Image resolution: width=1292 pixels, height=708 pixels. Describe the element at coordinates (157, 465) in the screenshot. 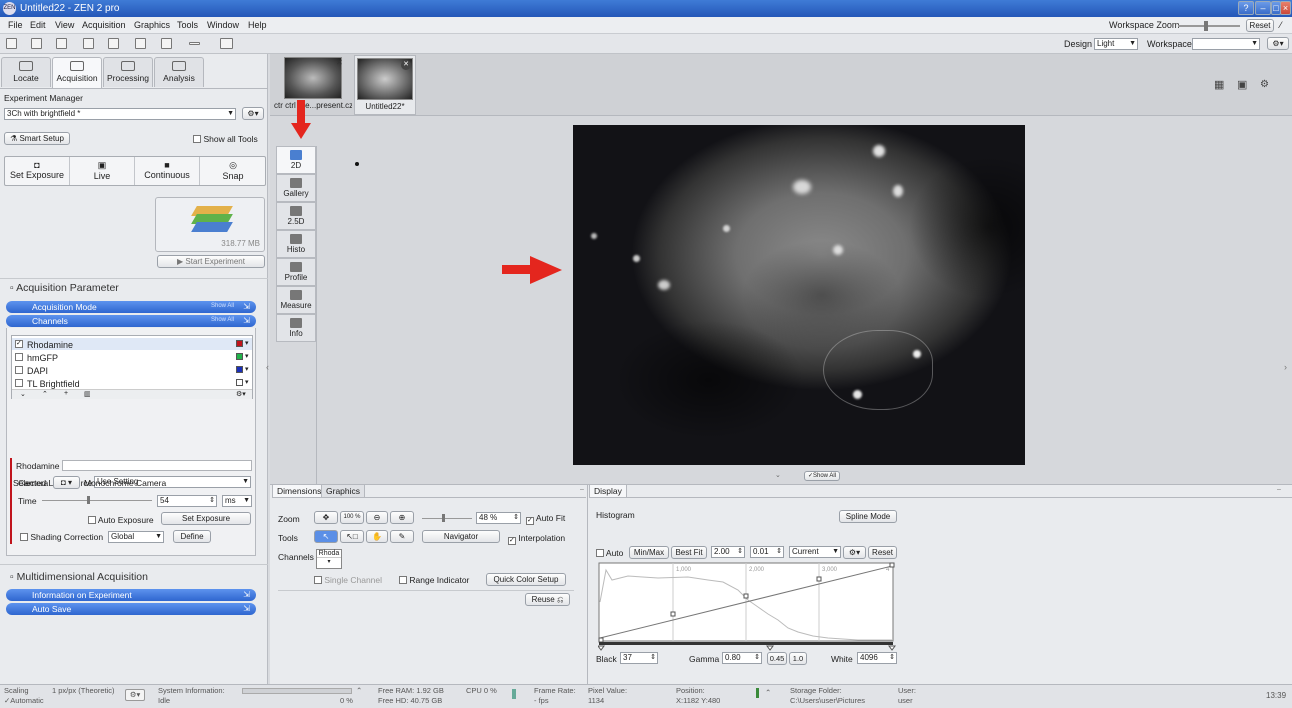

I see `channel-name-field` at that location.